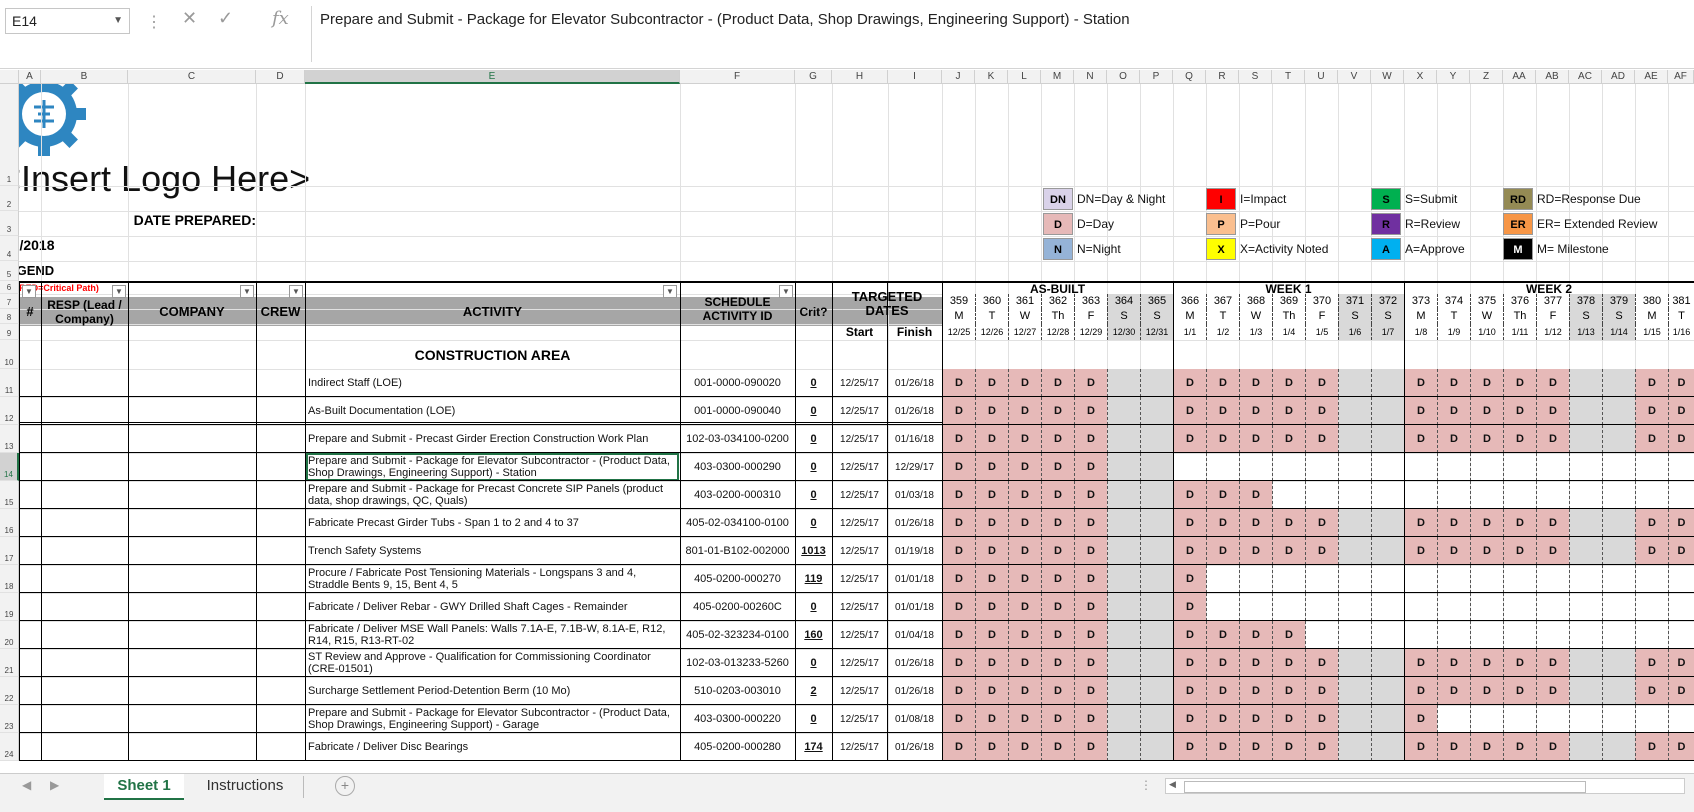  What do you see at coordinates (914, 719) in the screenshot?
I see `finish-date-cell: 01/08/18` at bounding box center [914, 719].